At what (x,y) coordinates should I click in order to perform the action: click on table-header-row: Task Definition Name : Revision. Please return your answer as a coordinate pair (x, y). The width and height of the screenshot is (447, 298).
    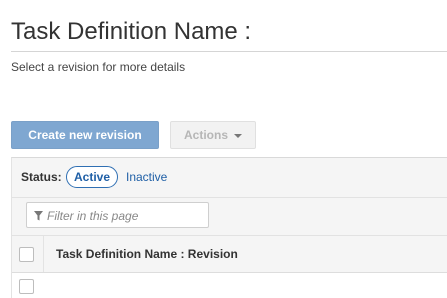
    Looking at the image, I should click on (229, 254).